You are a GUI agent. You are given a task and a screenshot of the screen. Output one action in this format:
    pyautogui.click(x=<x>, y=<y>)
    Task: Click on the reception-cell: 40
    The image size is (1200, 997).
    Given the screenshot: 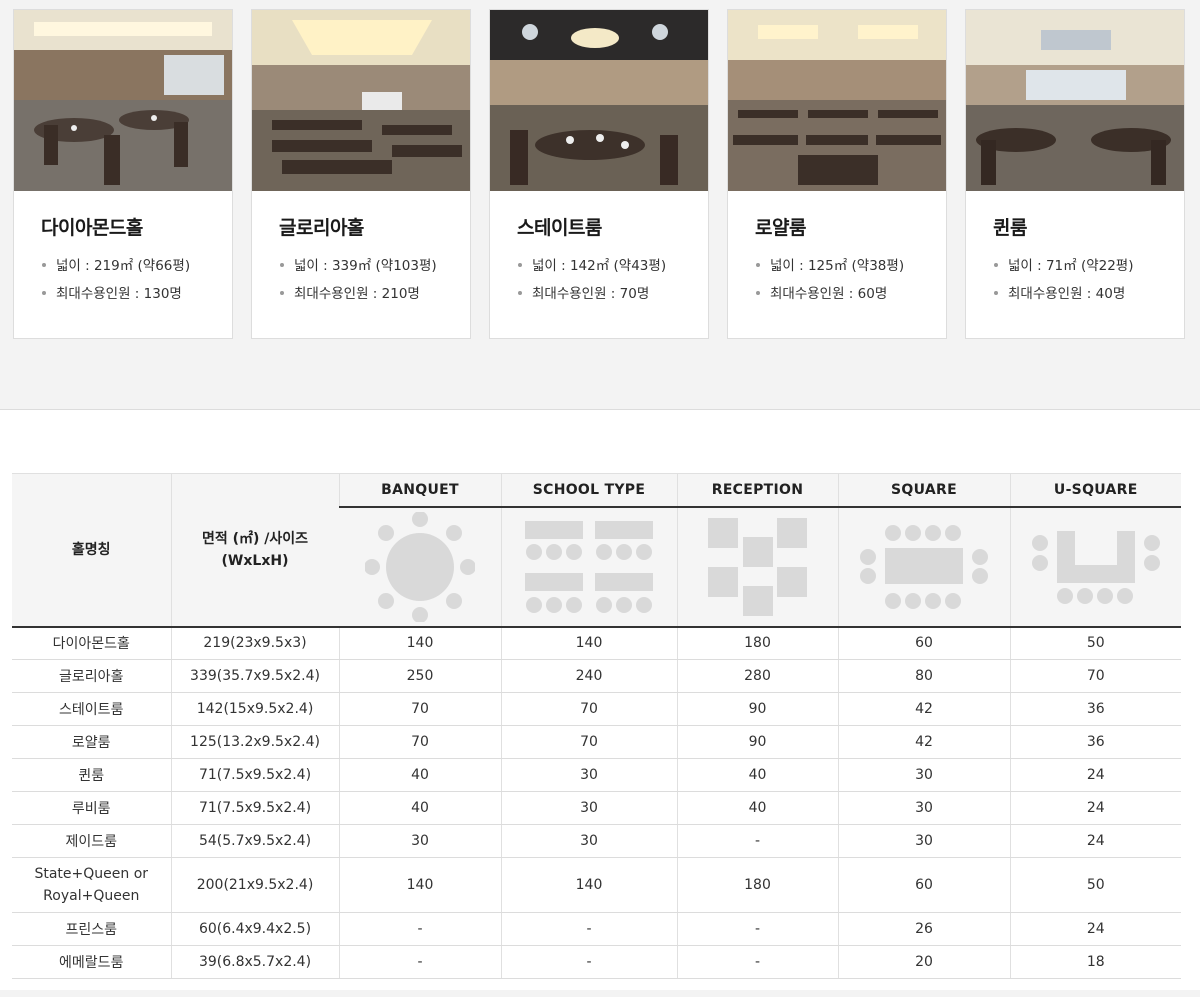 What is the action you would take?
    pyautogui.click(x=757, y=775)
    